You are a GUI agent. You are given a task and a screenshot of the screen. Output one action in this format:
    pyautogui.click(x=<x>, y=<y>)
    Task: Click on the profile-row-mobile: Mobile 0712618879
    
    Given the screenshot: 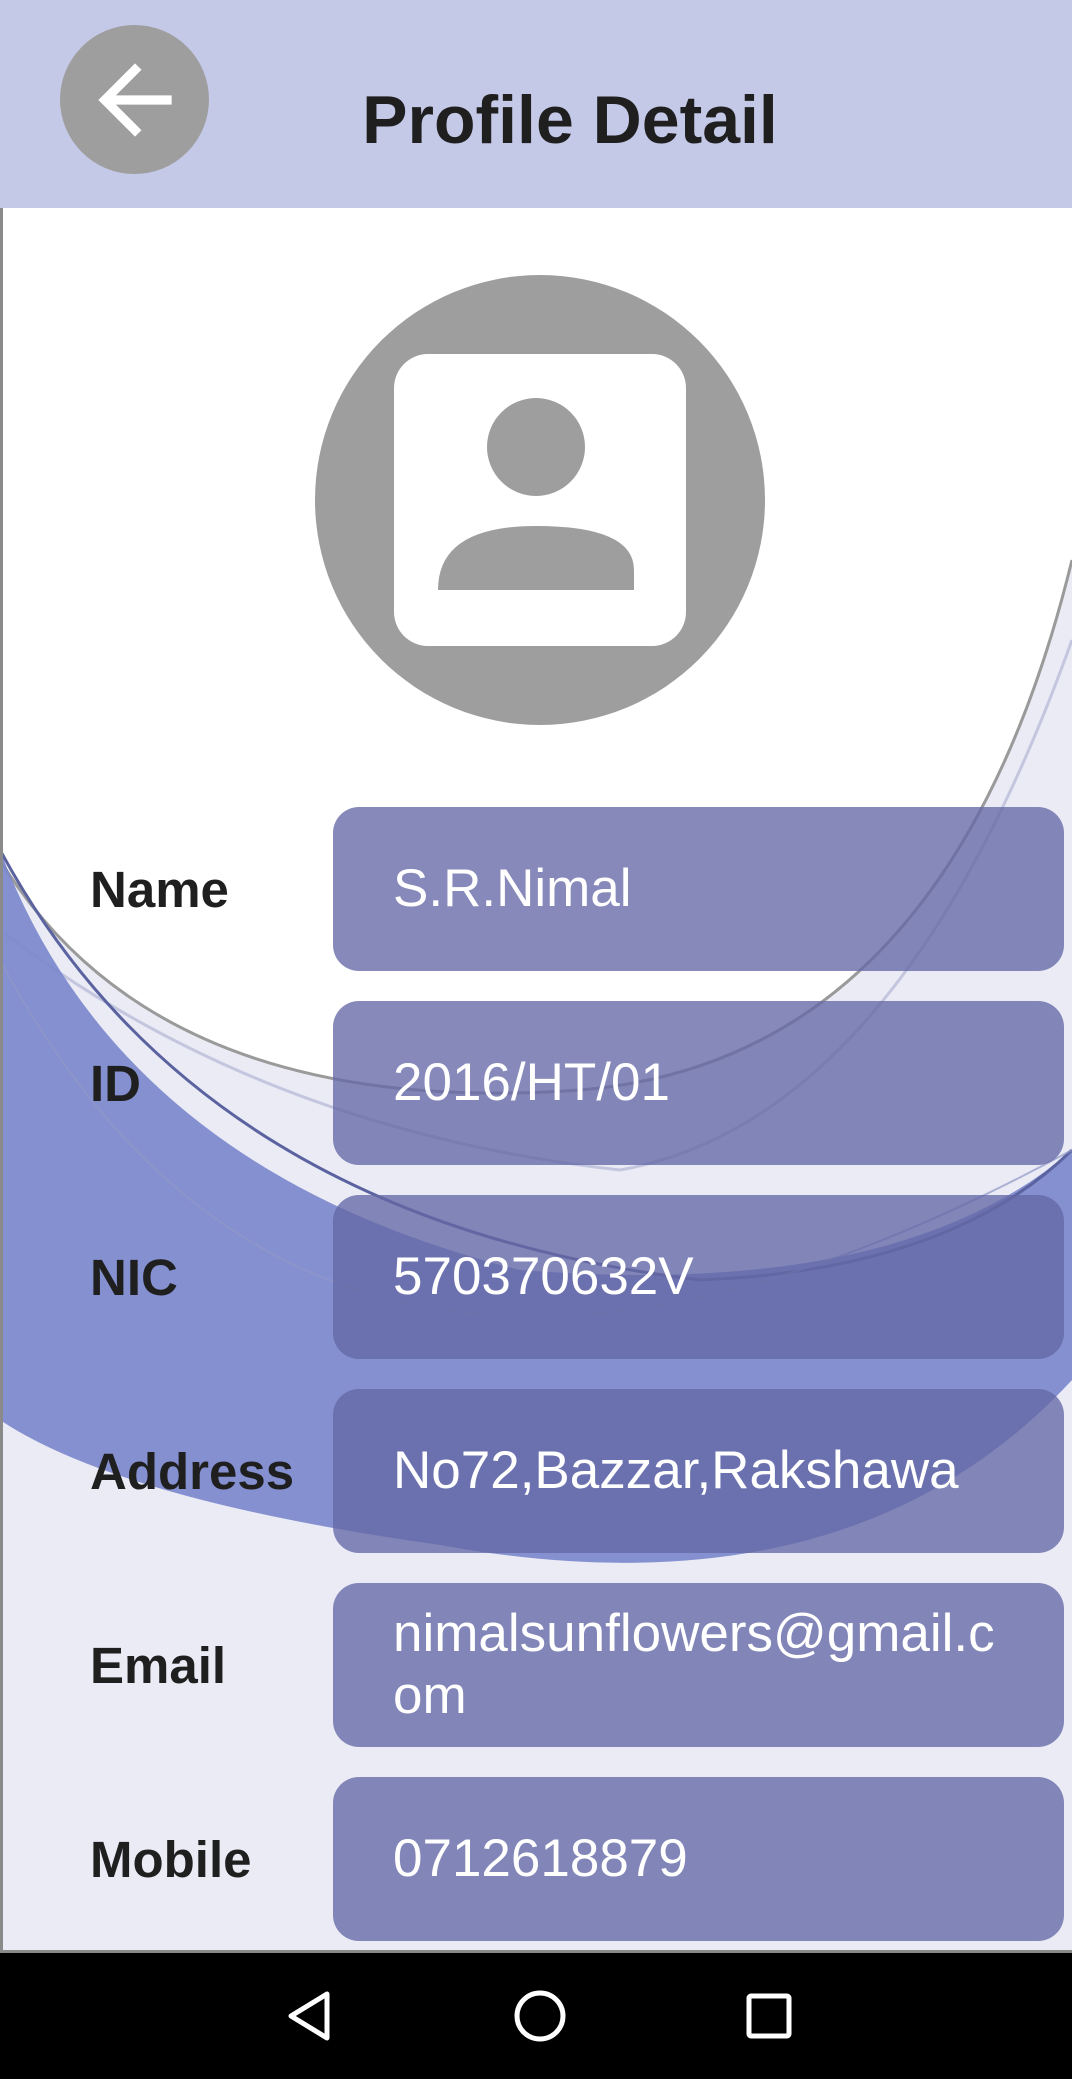 What is the action you would take?
    pyautogui.click(x=536, y=1859)
    